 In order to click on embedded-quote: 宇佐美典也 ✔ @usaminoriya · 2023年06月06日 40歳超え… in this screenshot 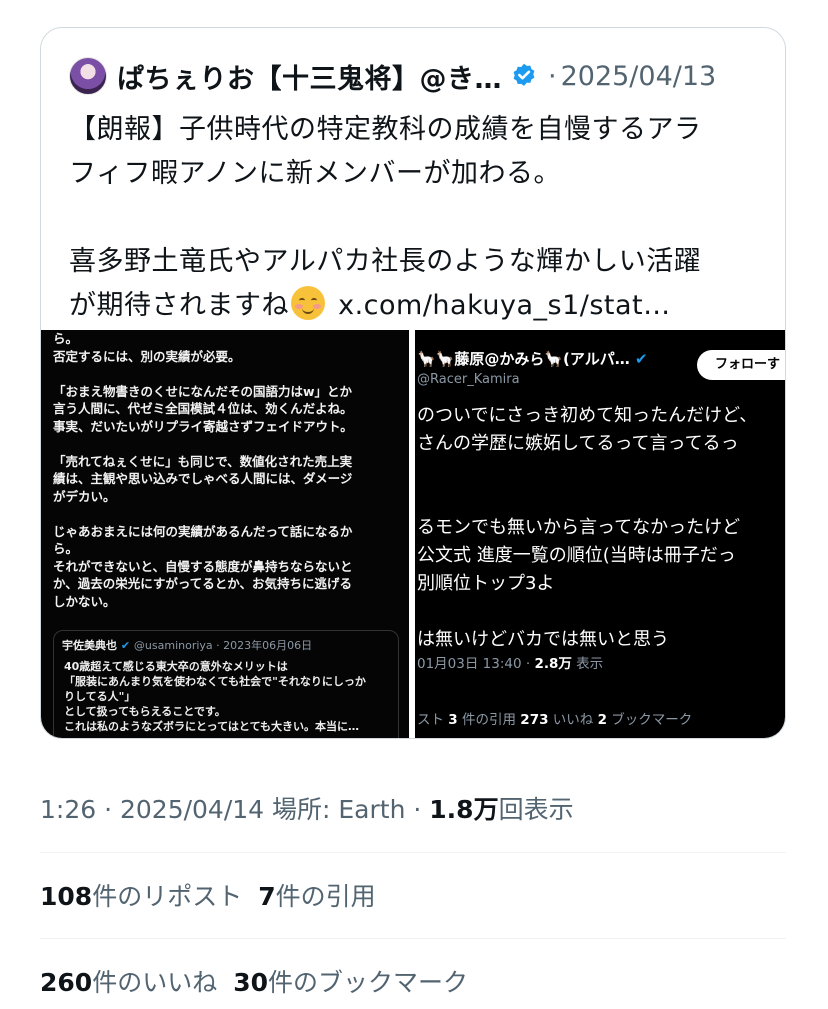, I will do `click(226, 684)`.